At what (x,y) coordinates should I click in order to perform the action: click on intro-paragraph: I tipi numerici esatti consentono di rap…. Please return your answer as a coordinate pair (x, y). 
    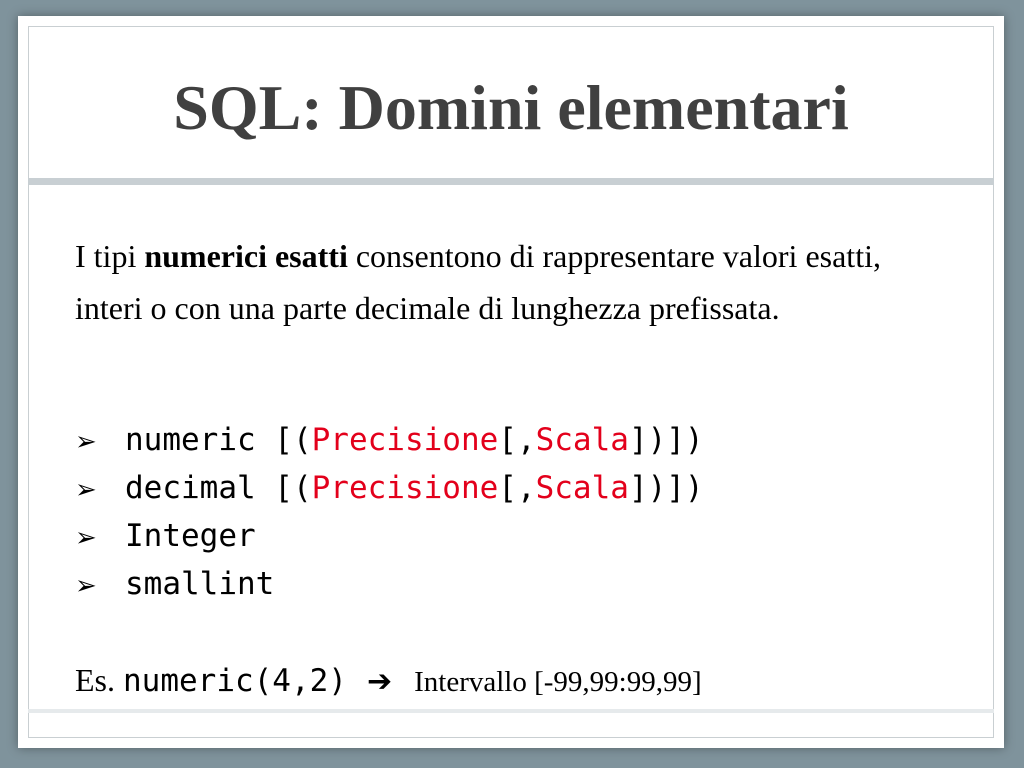
    Looking at the image, I should click on (510, 282).